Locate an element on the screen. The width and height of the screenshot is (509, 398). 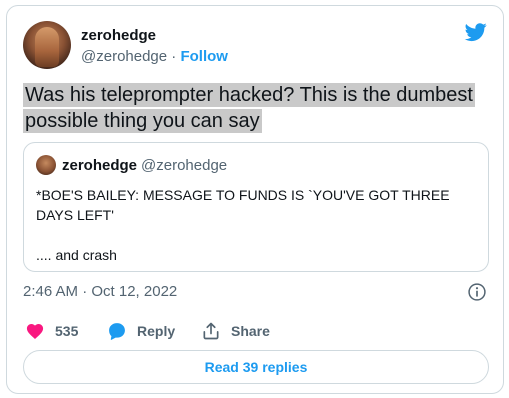
quoted-avatar is located at coordinates (46, 165).